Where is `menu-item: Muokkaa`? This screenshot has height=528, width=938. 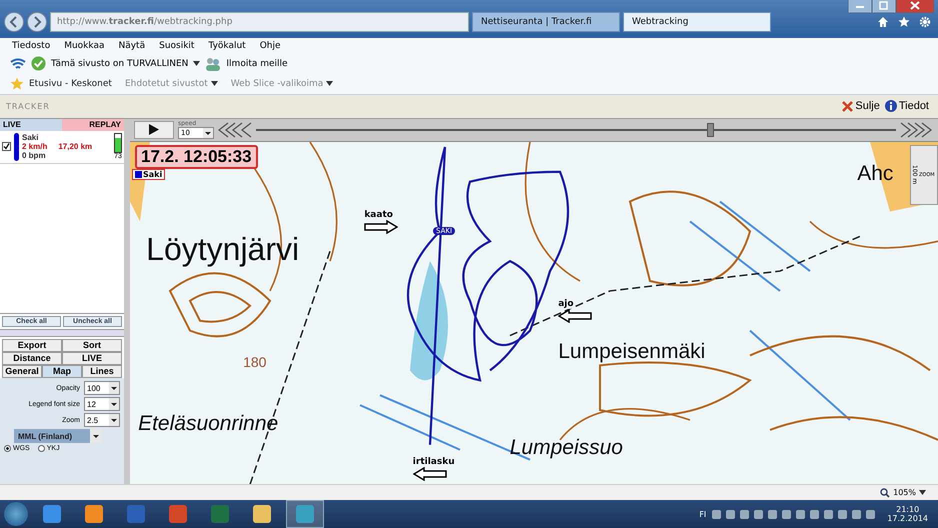 menu-item: Muokkaa is located at coordinates (84, 45).